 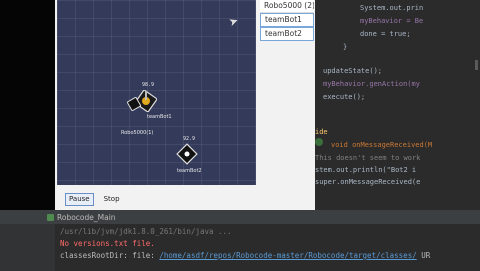 I want to click on run-config-icon, so click(x=50, y=217).